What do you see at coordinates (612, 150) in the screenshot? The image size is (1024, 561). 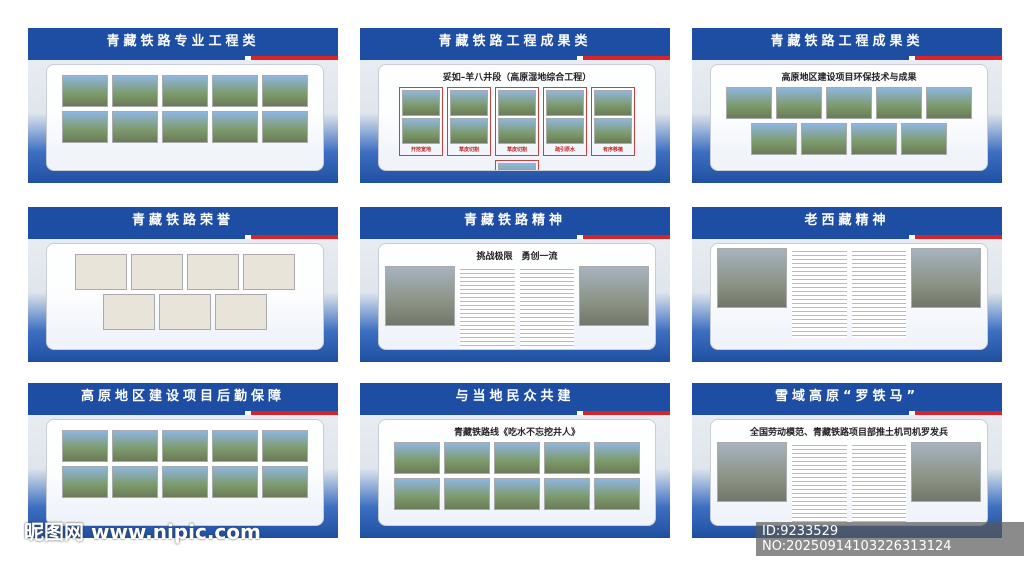 I see `photo-caption: 有序移植` at bounding box center [612, 150].